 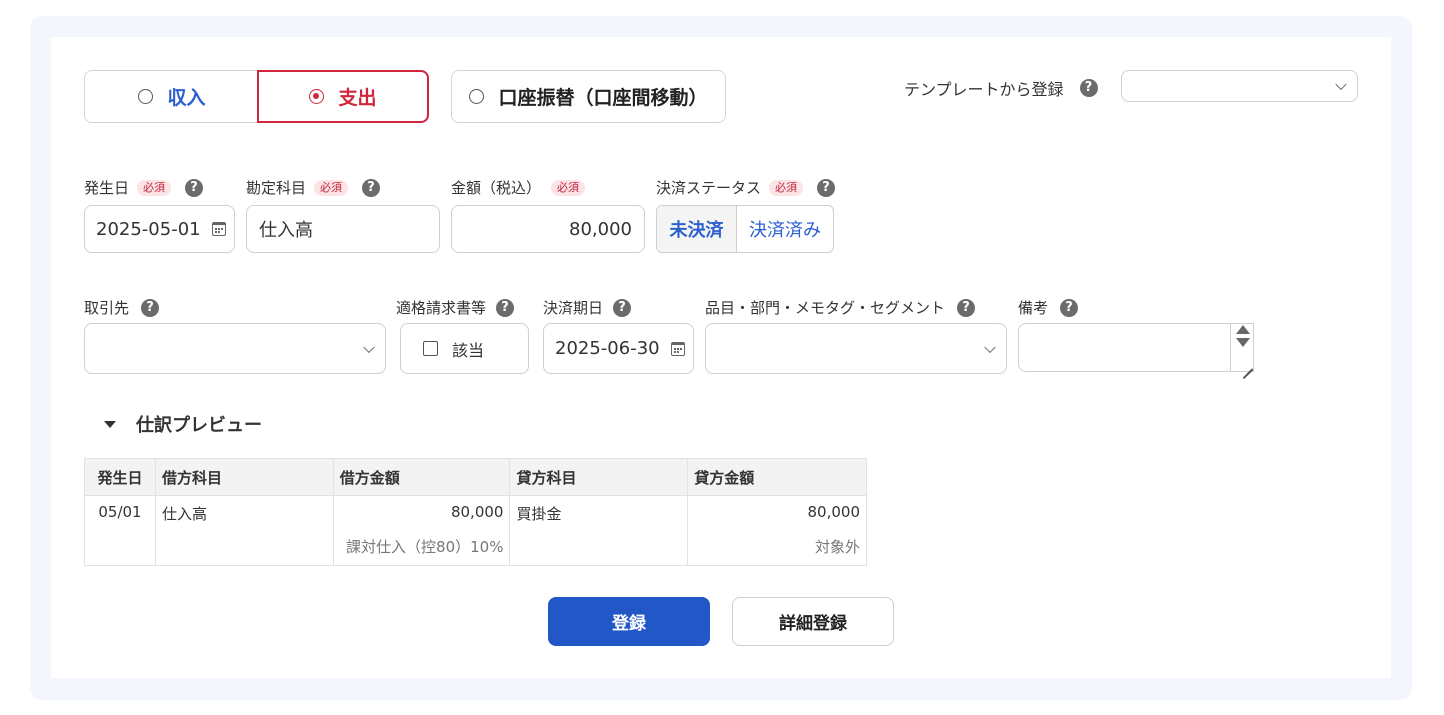 I want to click on table-header: 貸方科目, so click(x=599, y=477).